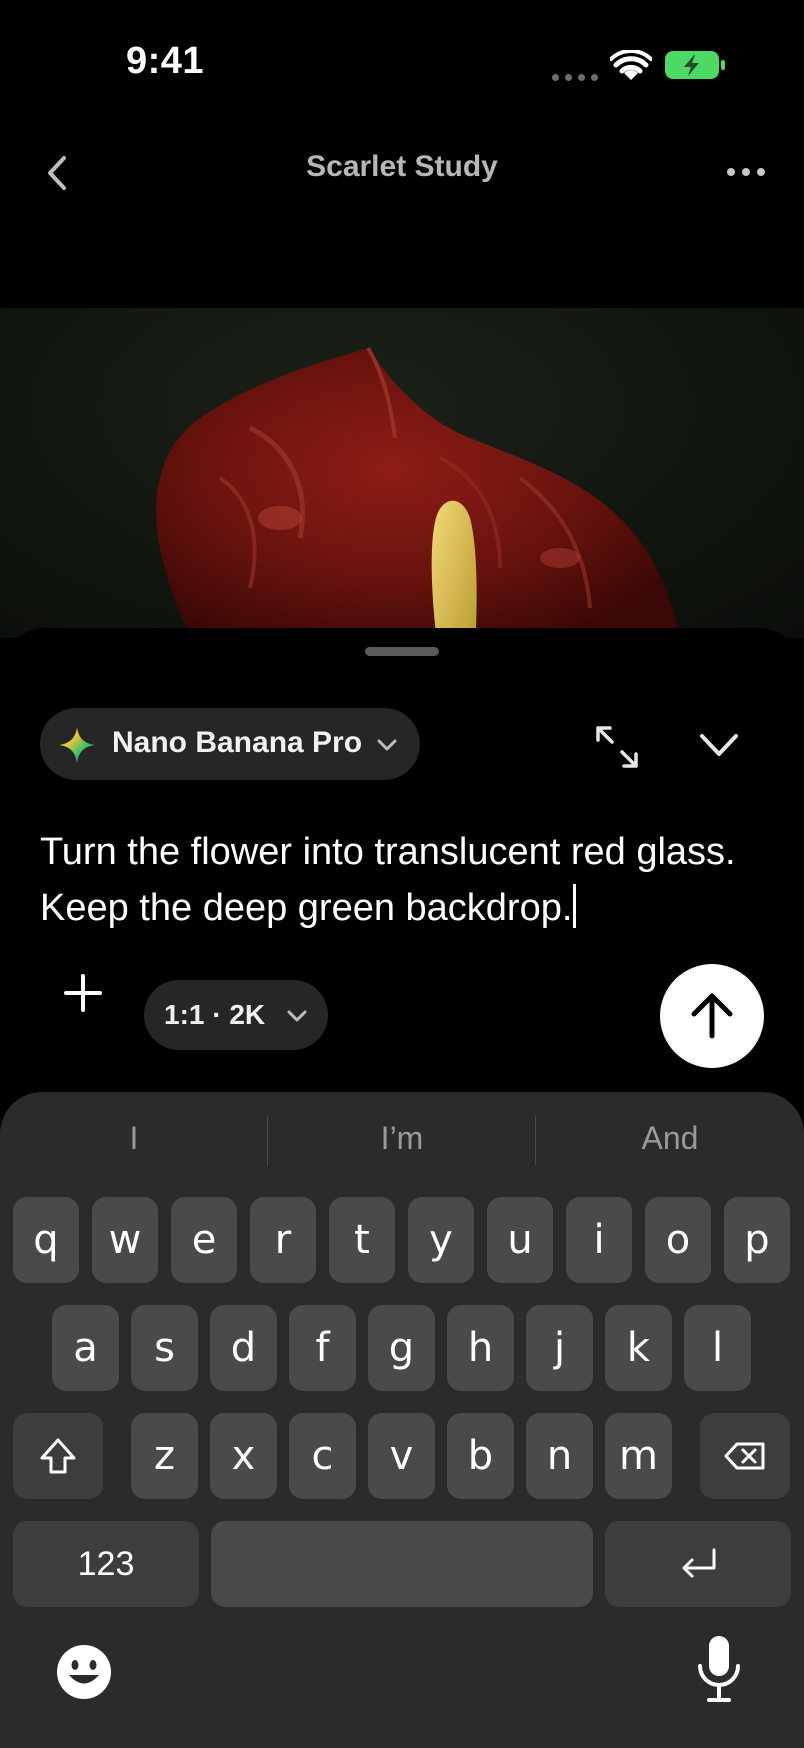 The width and height of the screenshot is (804, 1748). What do you see at coordinates (164, 1456) in the screenshot?
I see `key-z: z` at bounding box center [164, 1456].